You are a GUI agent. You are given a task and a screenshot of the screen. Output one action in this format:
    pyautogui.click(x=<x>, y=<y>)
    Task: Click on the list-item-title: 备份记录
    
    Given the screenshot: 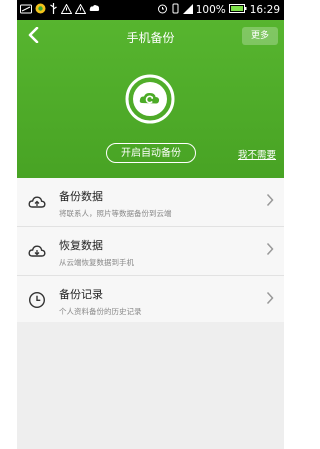 What is the action you would take?
    pyautogui.click(x=81, y=294)
    